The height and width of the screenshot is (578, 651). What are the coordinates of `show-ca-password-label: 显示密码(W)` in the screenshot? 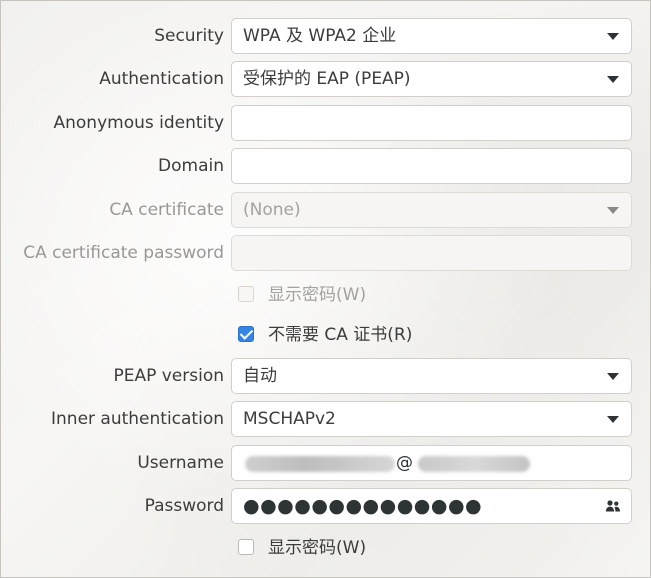 It's located at (317, 295).